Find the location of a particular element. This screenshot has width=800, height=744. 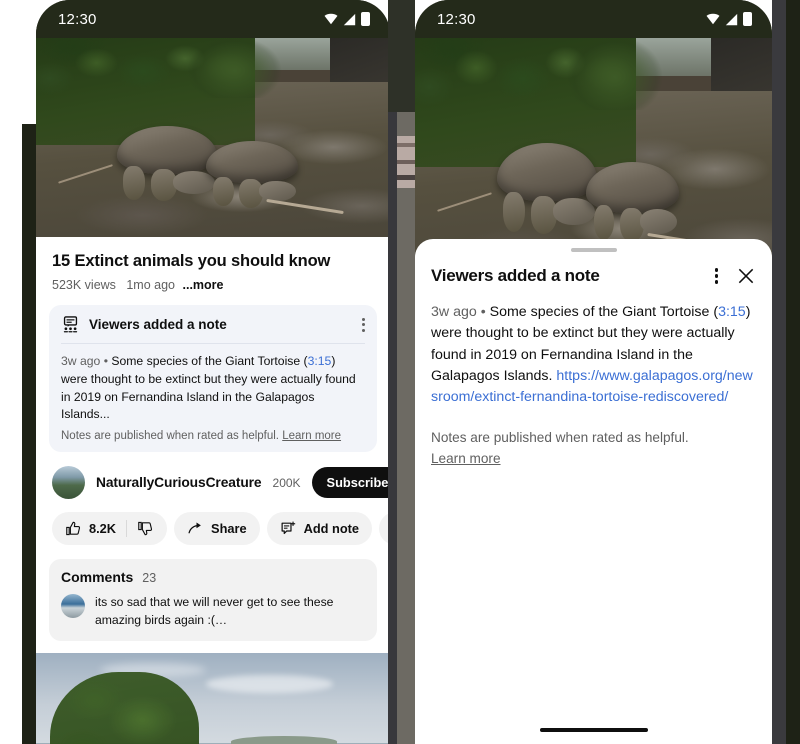

add-note-button: Add note is located at coordinates (319, 529).